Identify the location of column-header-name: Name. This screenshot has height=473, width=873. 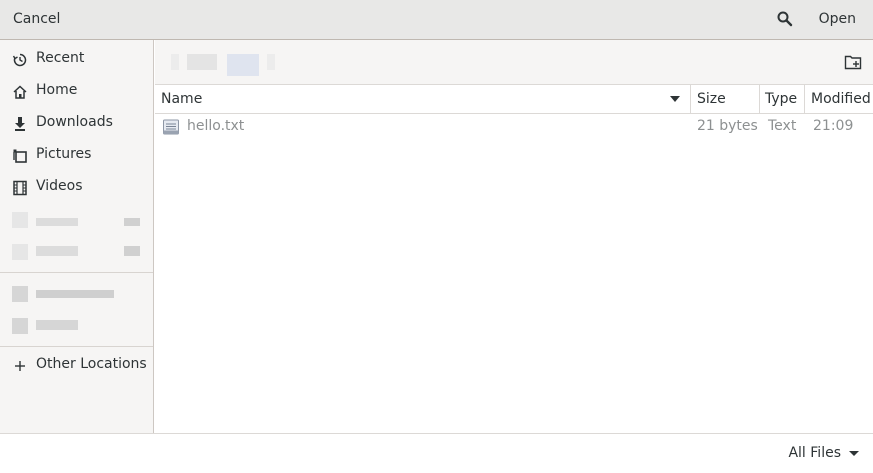
(181, 99).